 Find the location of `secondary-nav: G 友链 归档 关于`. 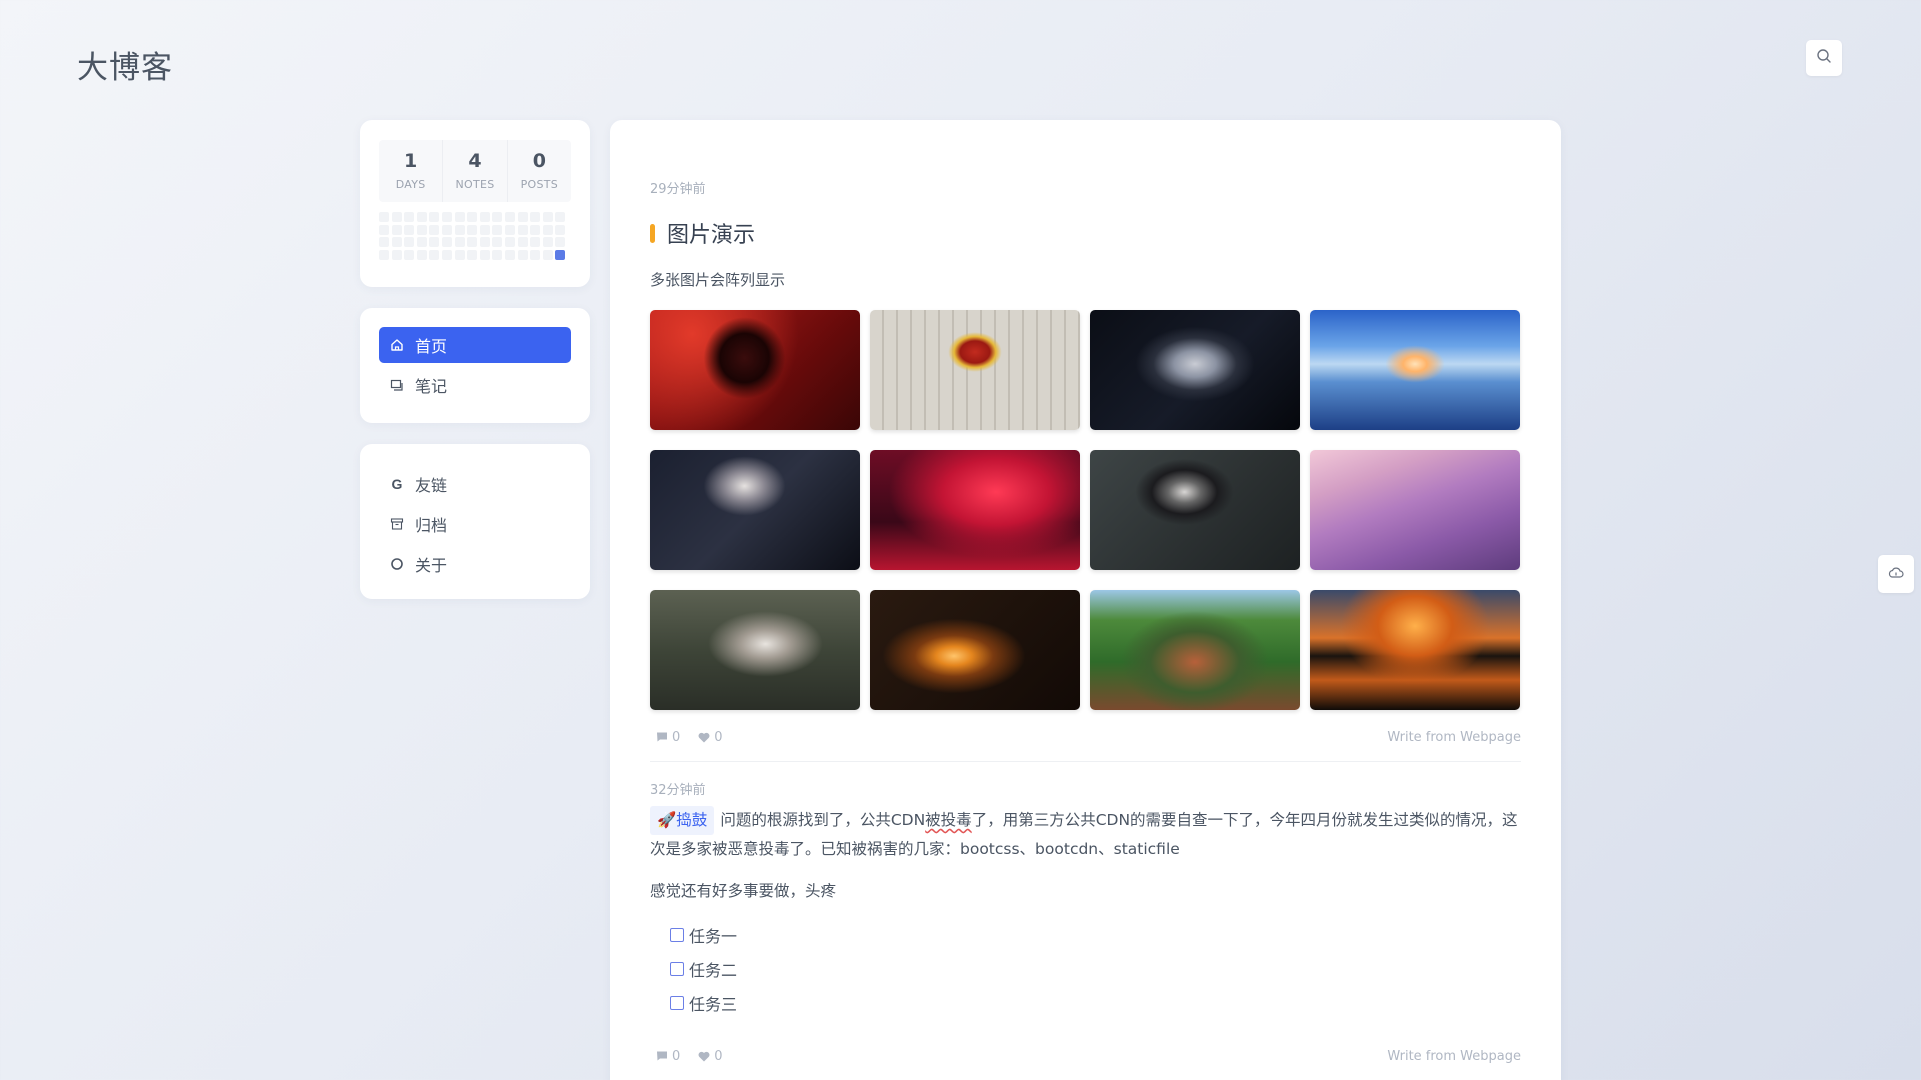

secondary-nav: G 友链 归档 关于 is located at coordinates (475, 521).